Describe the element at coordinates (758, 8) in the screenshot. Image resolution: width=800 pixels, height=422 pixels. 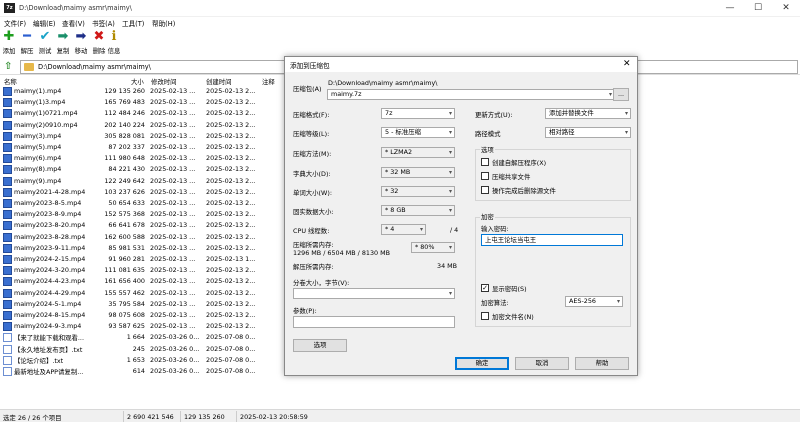
I see `maximize-button: ☐` at that location.